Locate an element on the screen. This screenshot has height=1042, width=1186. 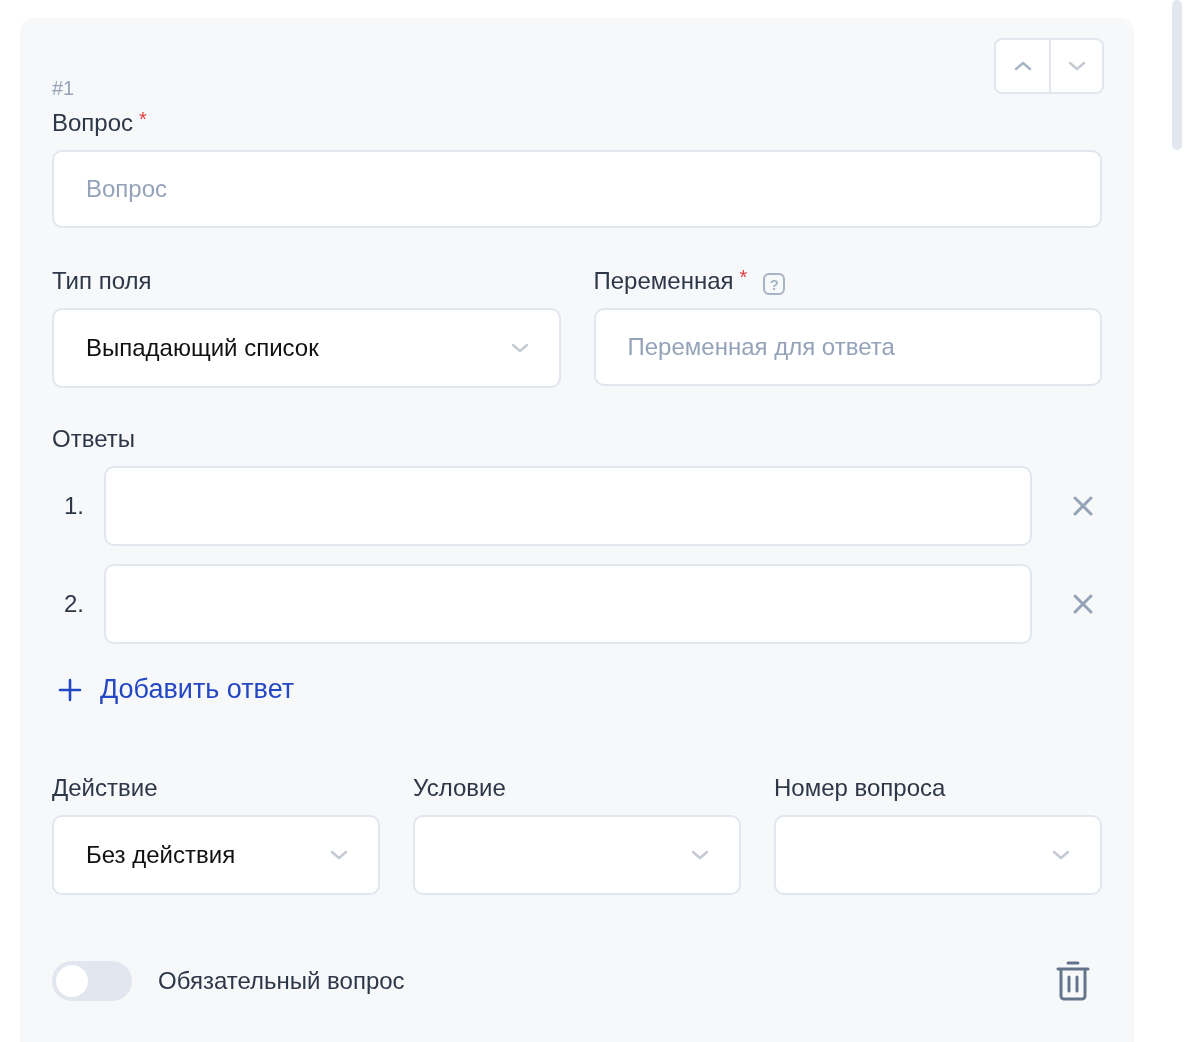
dropdown-select: Без действия is located at coordinates (216, 855).